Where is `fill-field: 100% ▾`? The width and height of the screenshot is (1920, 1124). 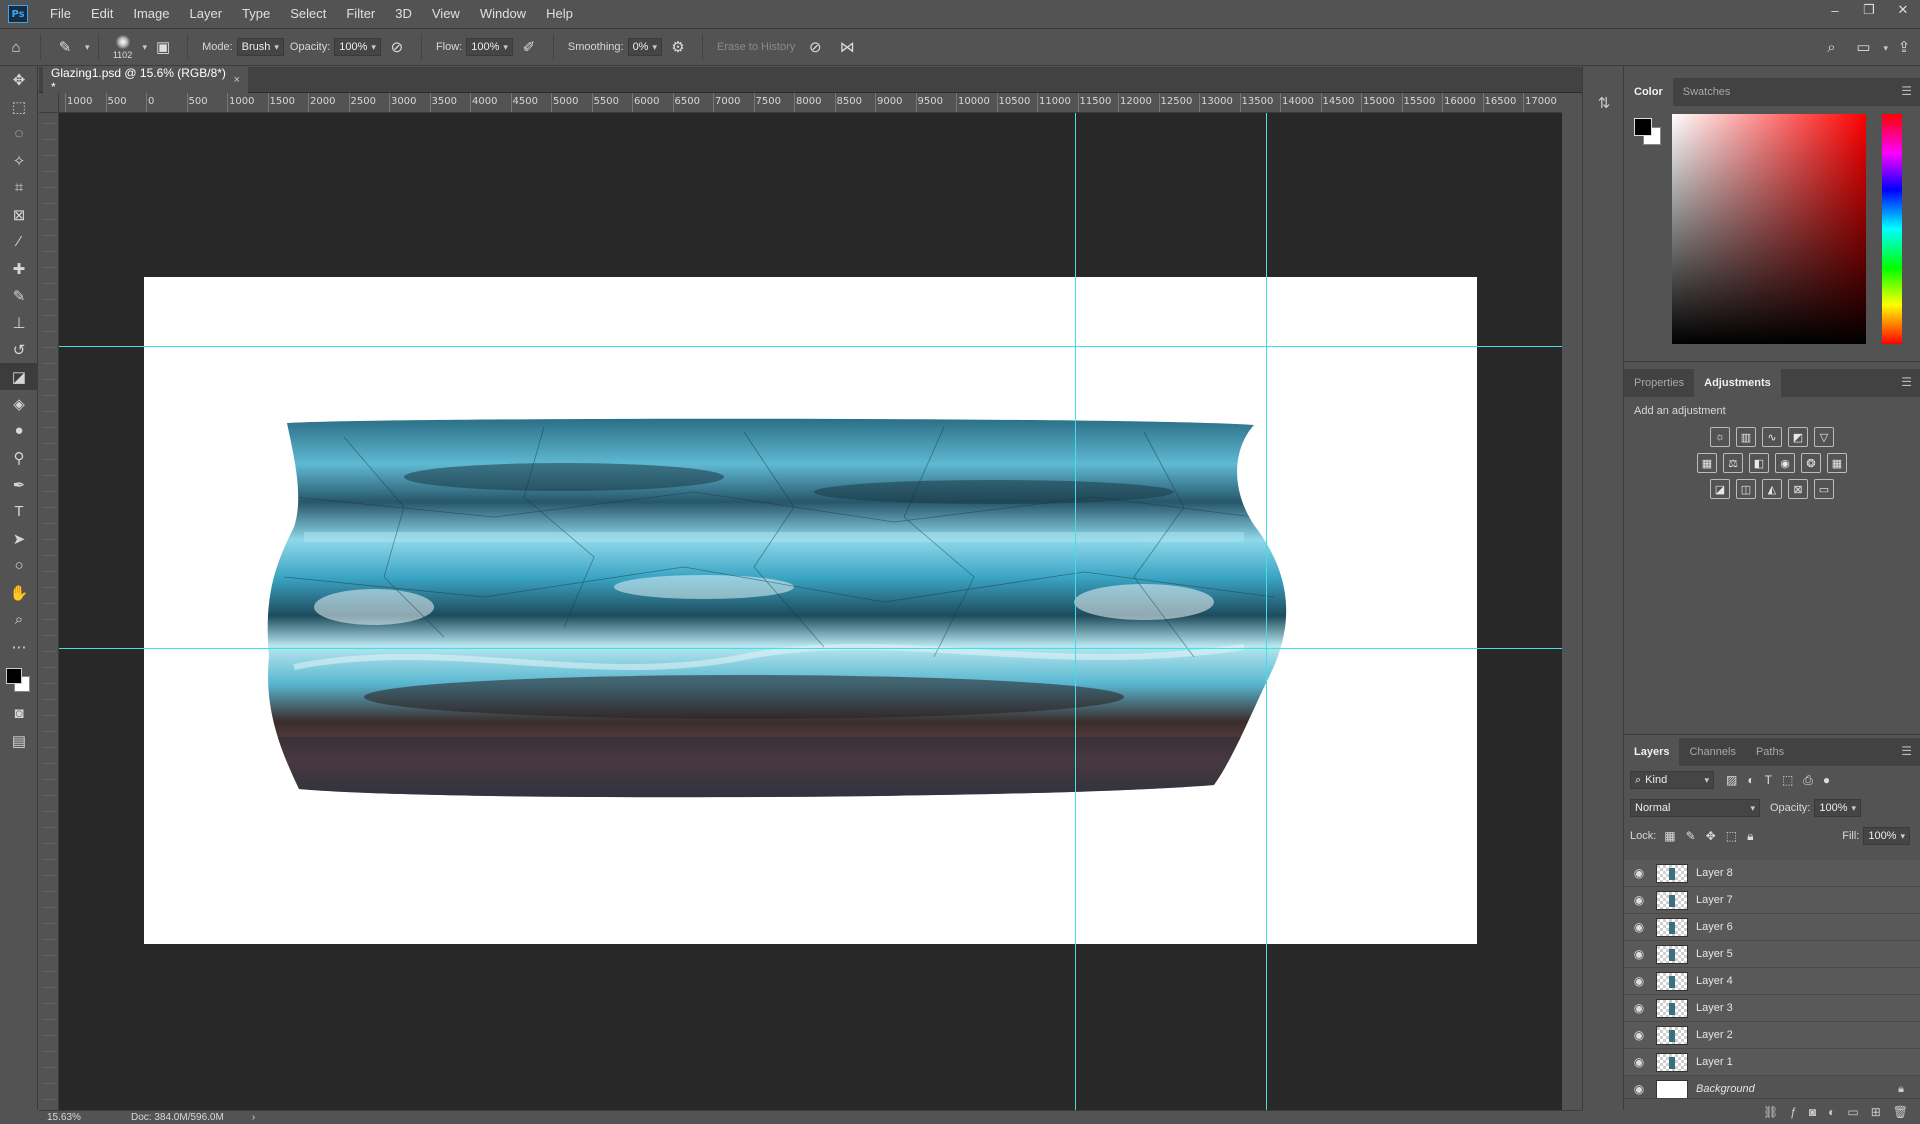 fill-field: 100% ▾ is located at coordinates (1886, 836).